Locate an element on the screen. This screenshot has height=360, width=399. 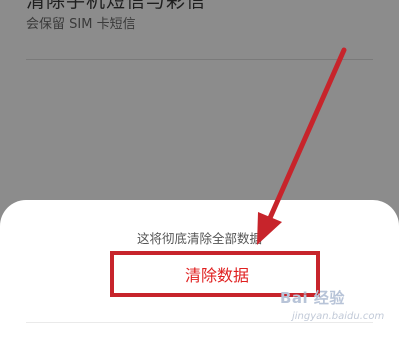
annotation-arrow-icon is located at coordinates (302, 146).